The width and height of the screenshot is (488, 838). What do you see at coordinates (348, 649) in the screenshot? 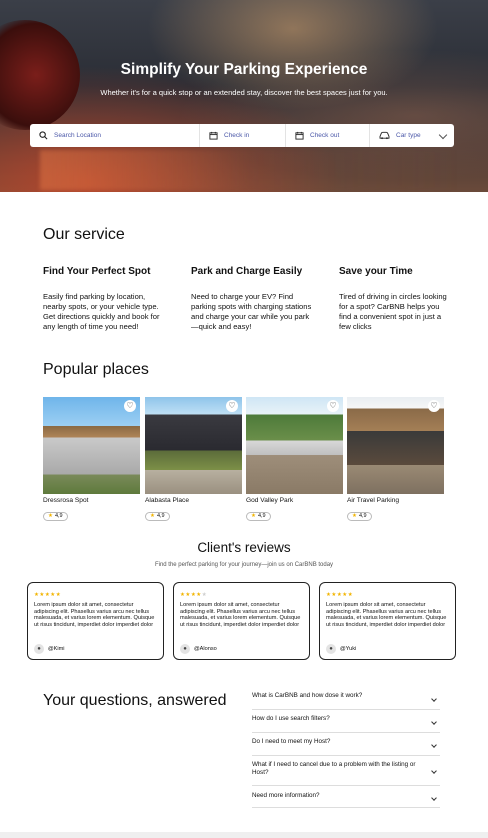
I see `review-username: @Yuki` at bounding box center [348, 649].